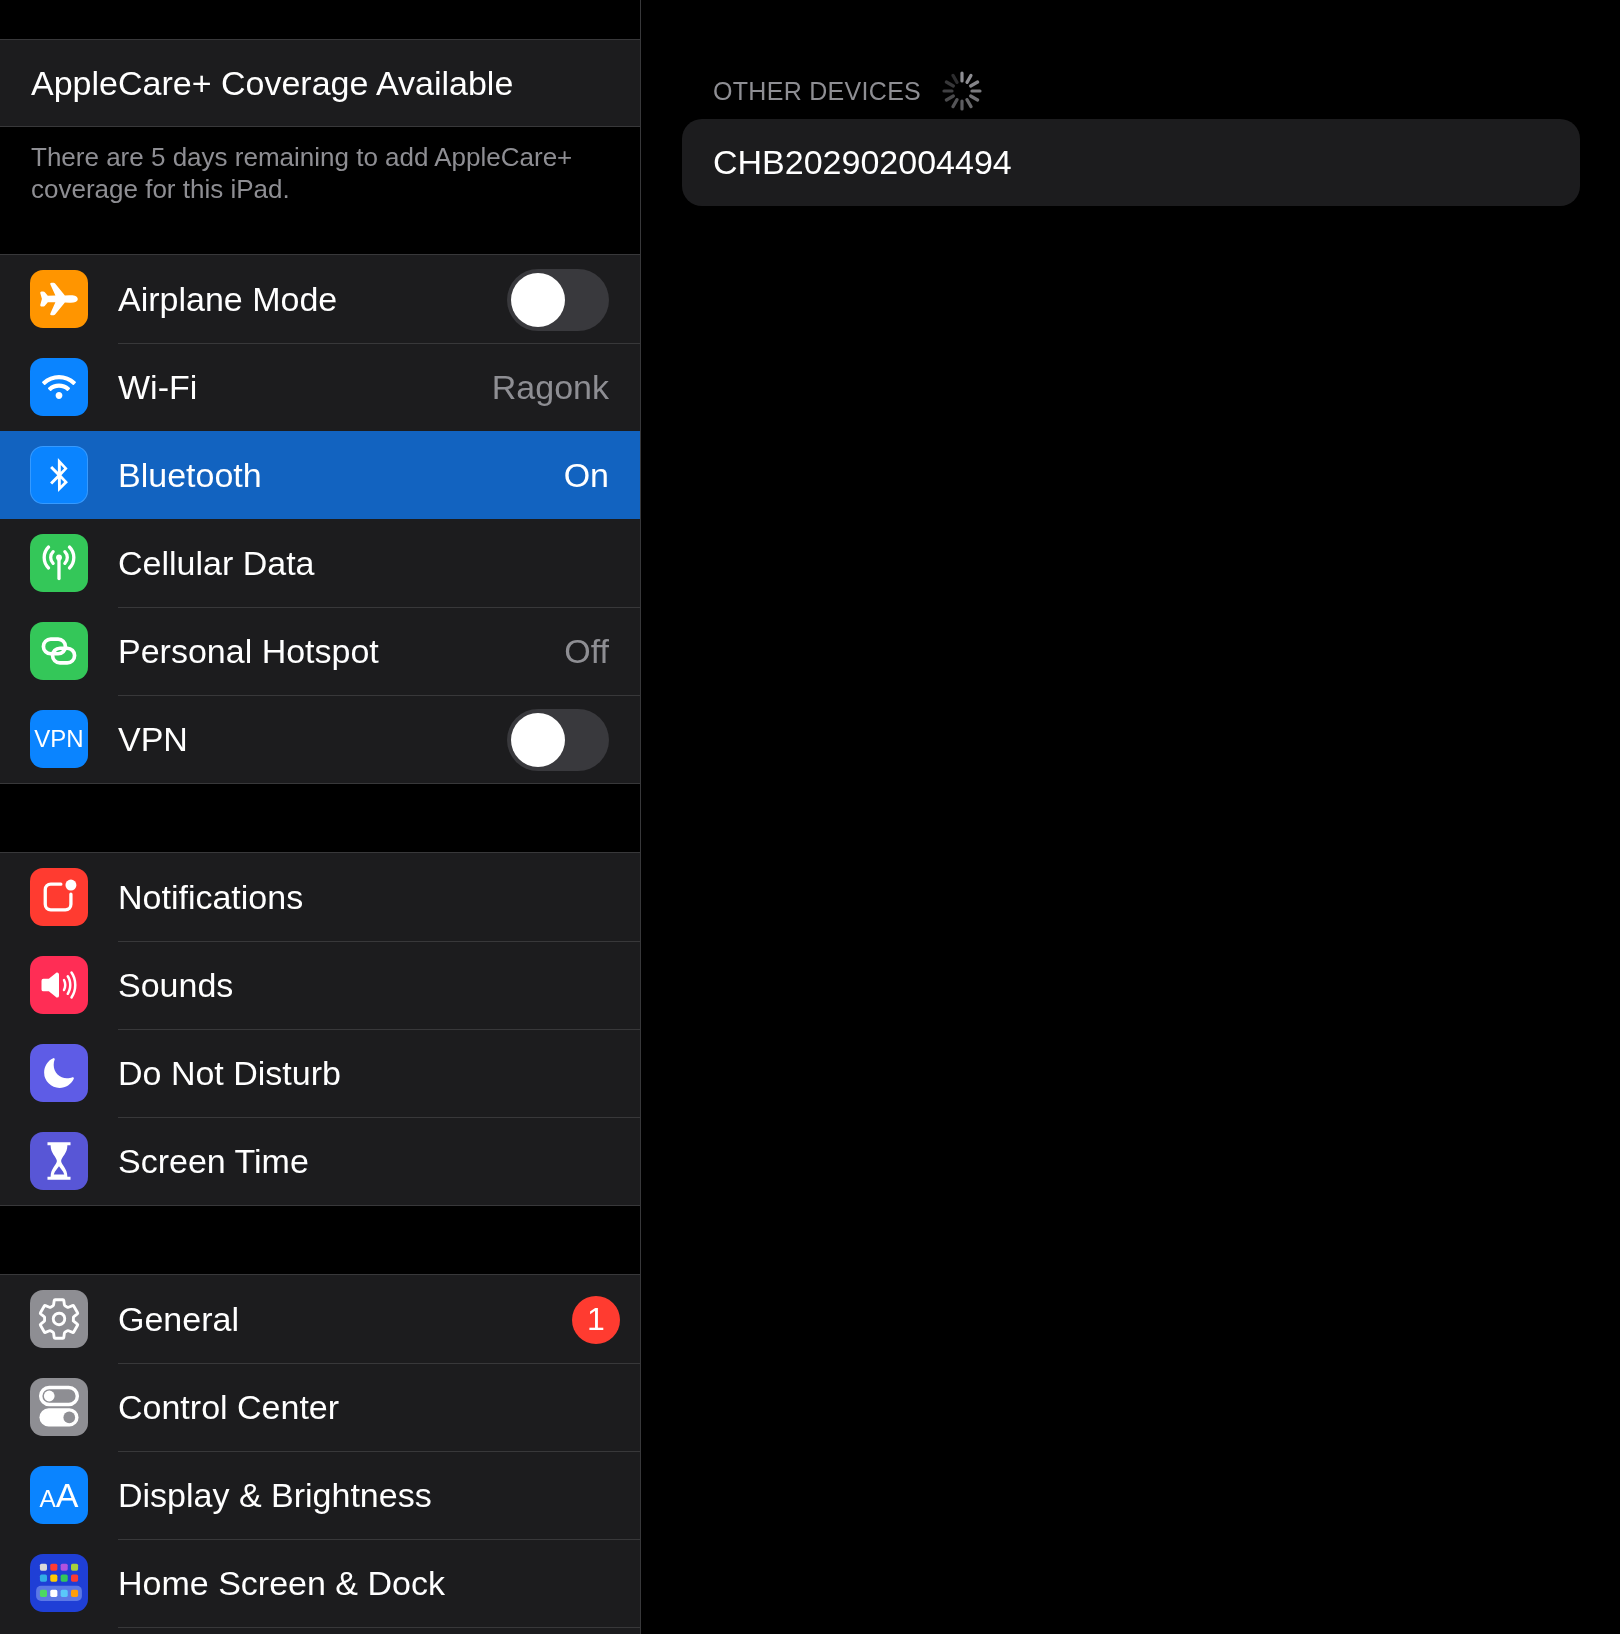 This screenshot has height=1634, width=1620. I want to click on chain-link-icon, so click(59, 651).